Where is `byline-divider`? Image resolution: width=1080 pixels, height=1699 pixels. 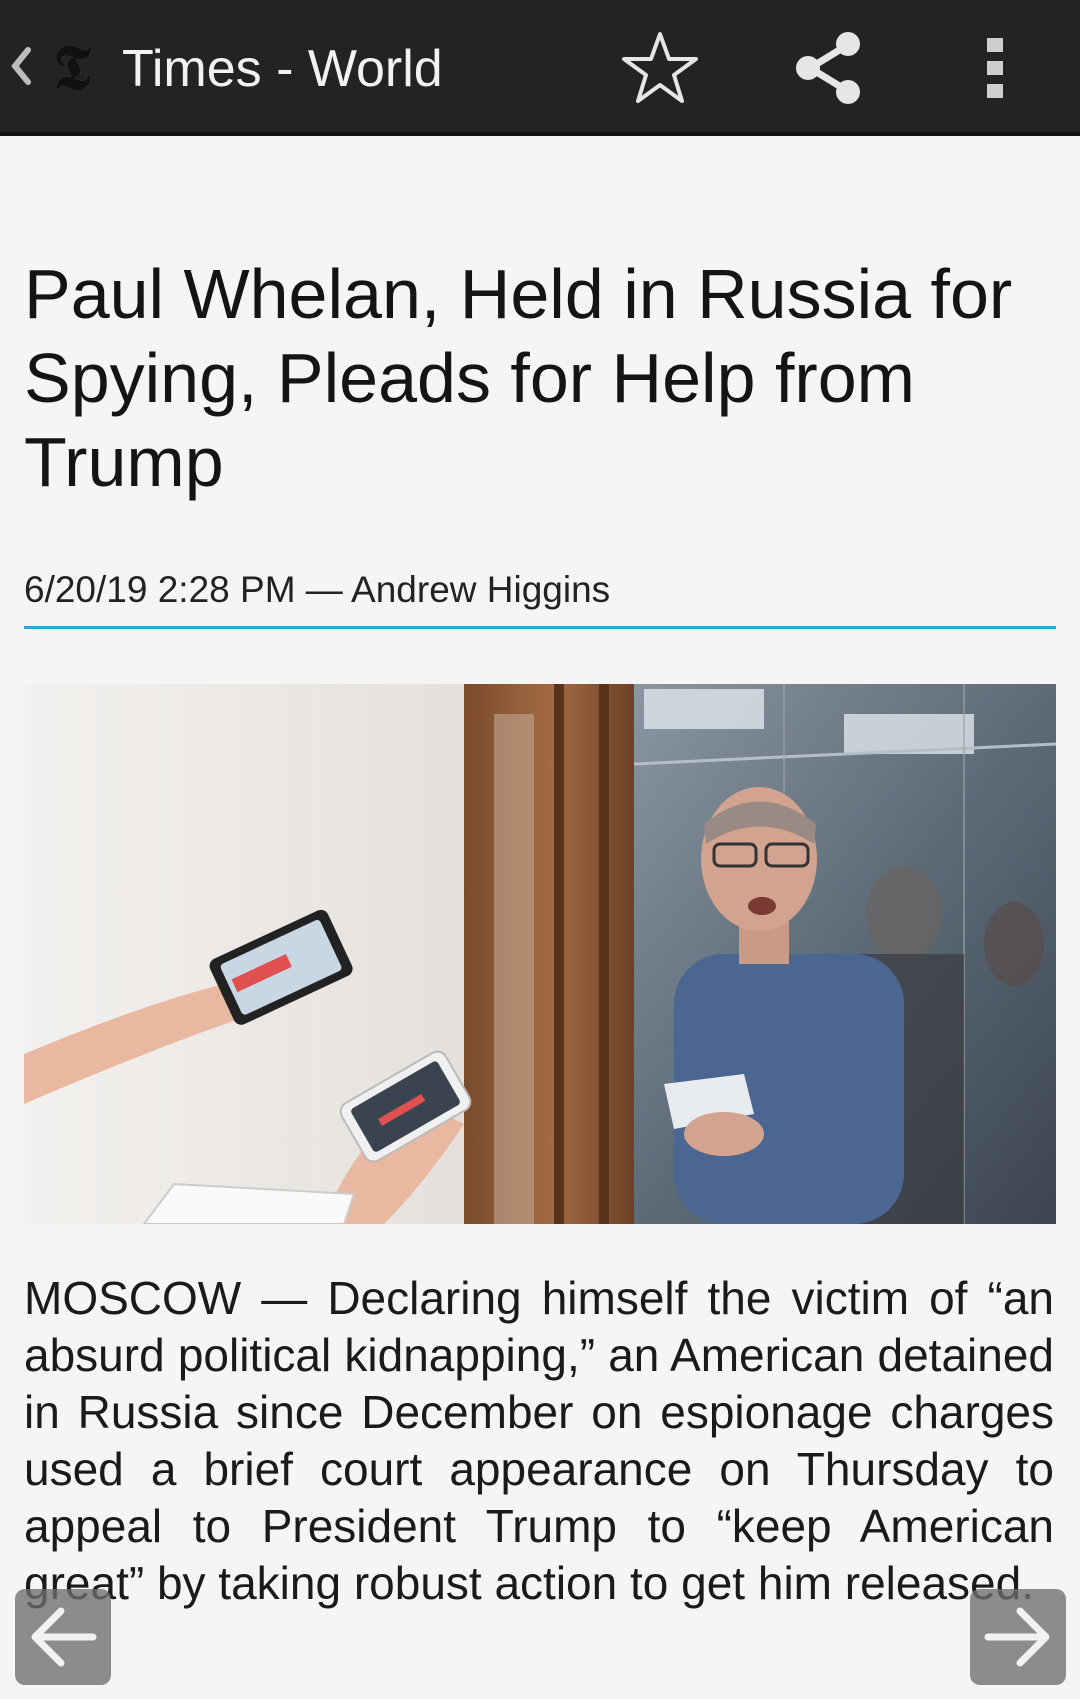
byline-divider is located at coordinates (540, 627).